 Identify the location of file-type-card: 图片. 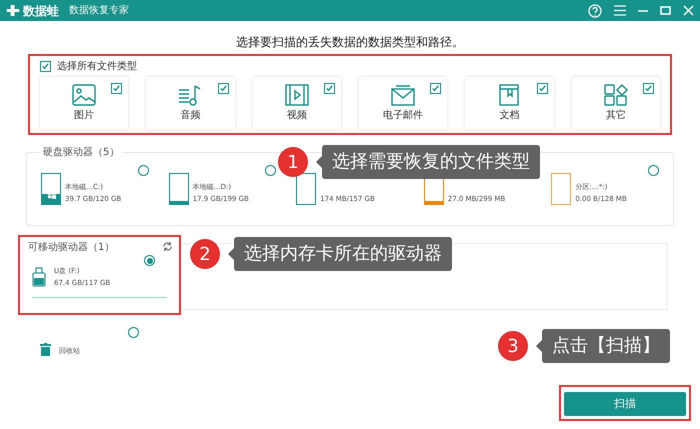
(84, 103).